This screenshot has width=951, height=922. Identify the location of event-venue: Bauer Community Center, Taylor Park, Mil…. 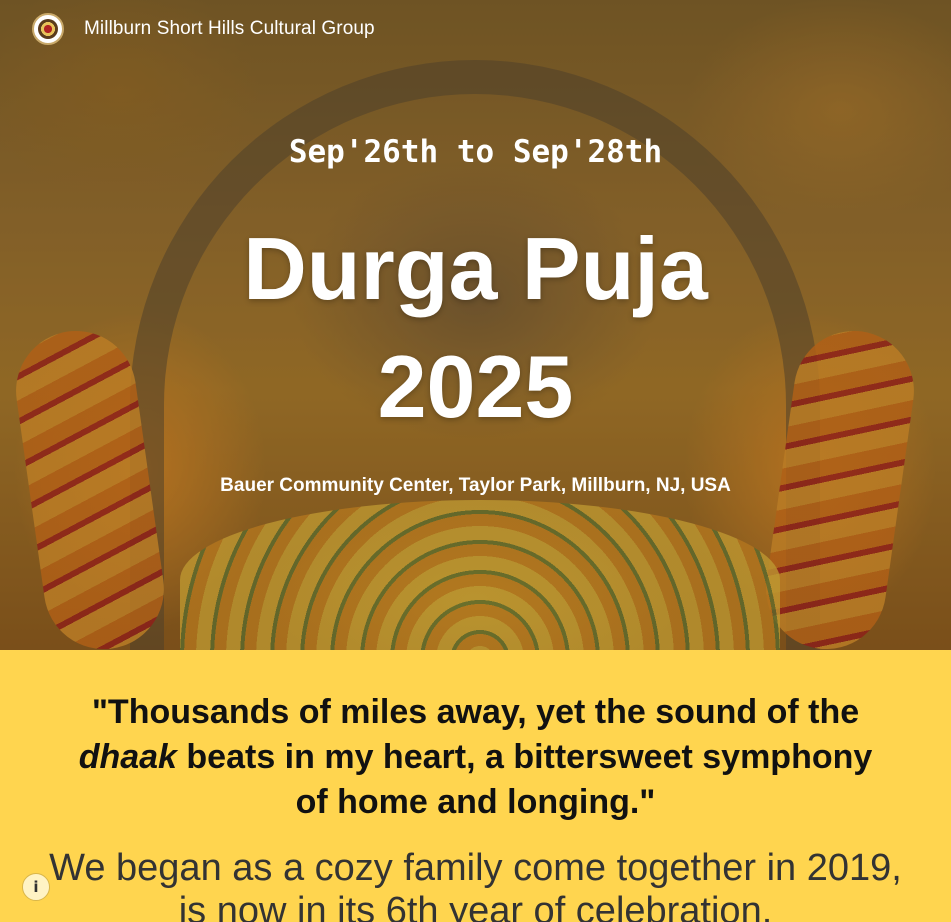
(475, 485).